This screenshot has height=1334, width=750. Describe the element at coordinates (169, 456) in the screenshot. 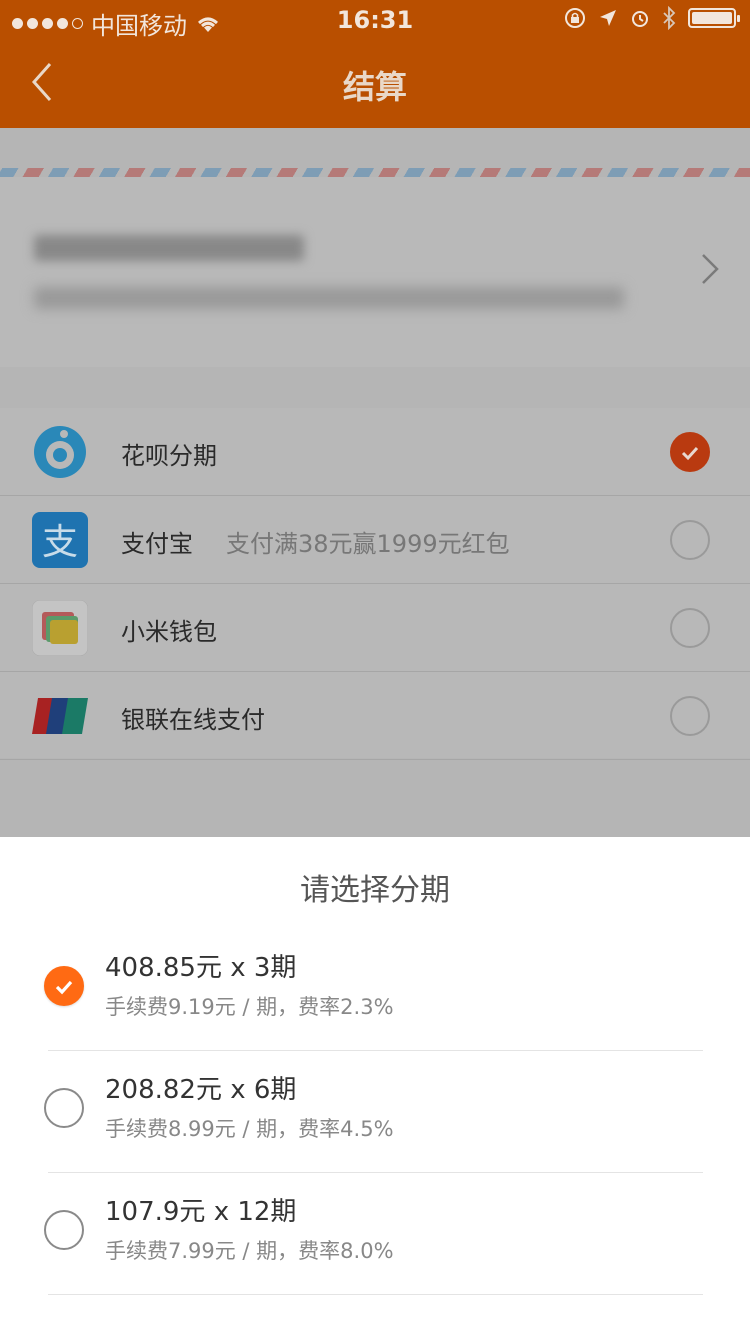

I see `payment-name: 花呗分期` at that location.